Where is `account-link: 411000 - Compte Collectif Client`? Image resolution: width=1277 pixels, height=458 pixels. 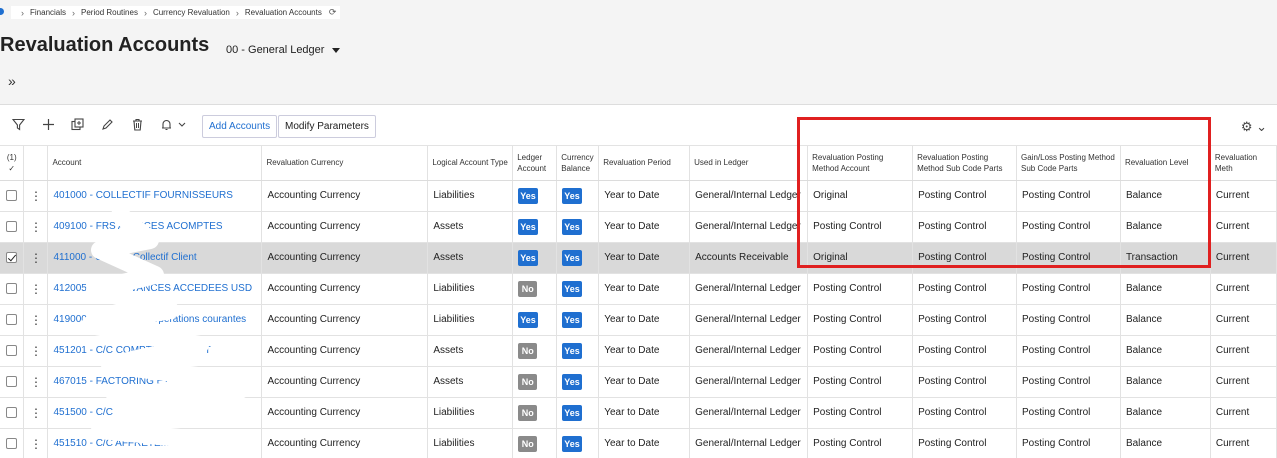 account-link: 411000 - Compte Collectif Client is located at coordinates (124, 257).